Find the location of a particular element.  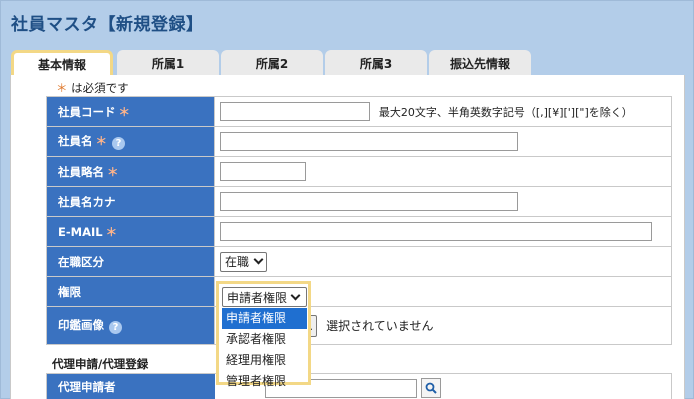

employee-kana-cell is located at coordinates (443, 201).